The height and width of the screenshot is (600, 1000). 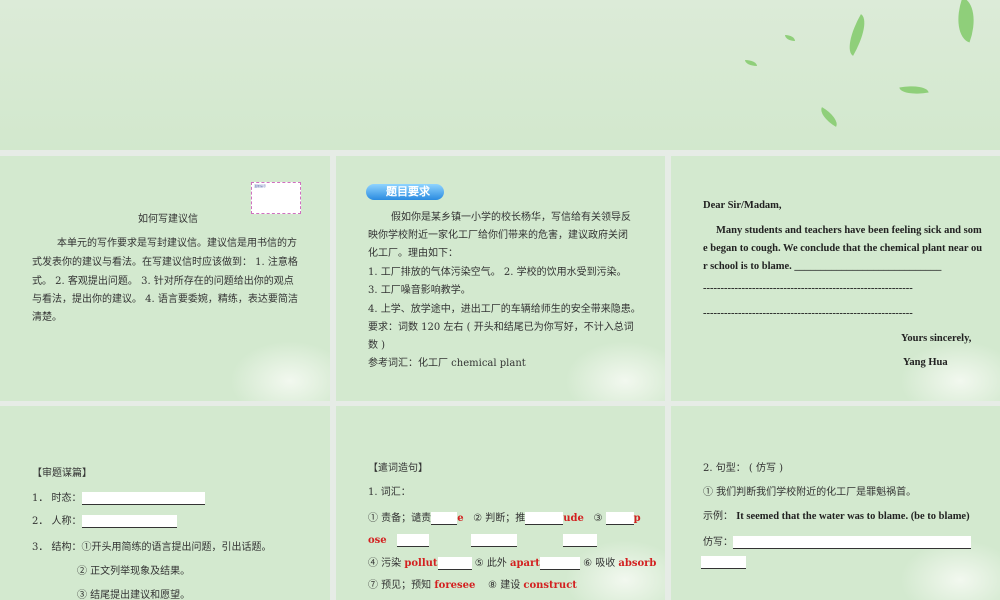 What do you see at coordinates (401, 585) in the screenshot?
I see `vocab-item: ⑦ 预见；预知` at bounding box center [401, 585].